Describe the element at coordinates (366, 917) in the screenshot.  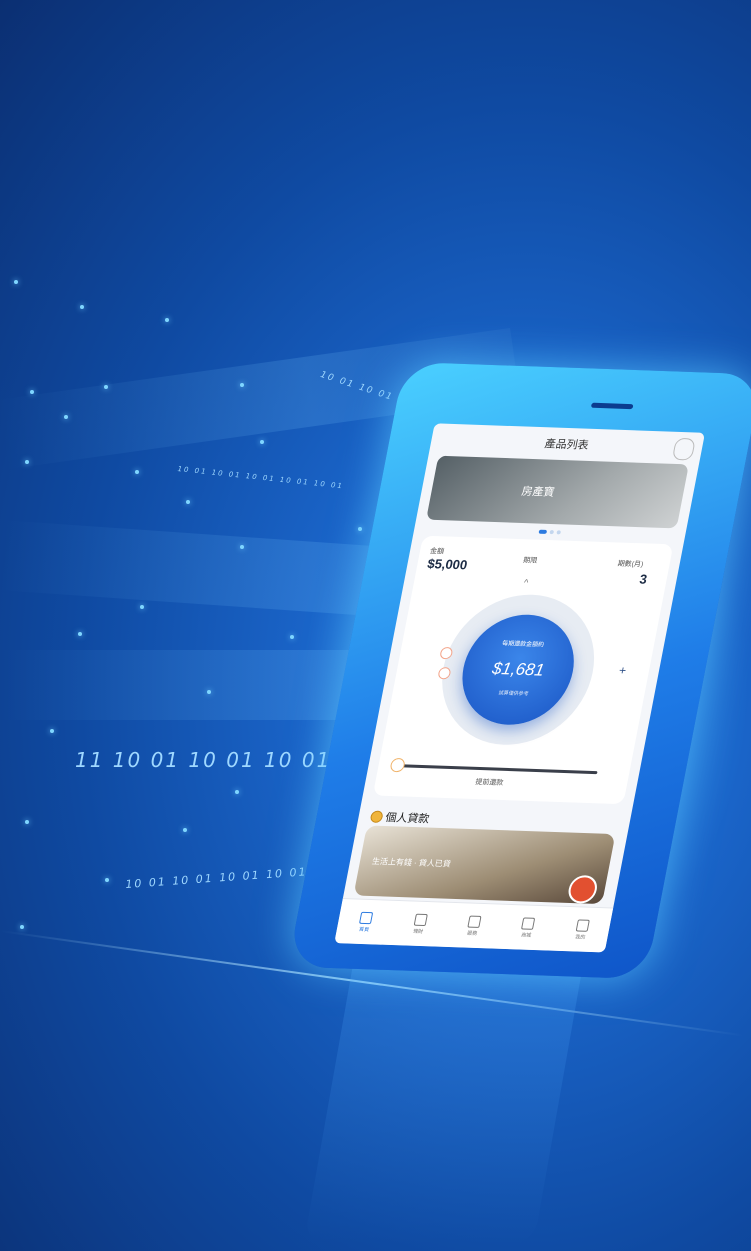
I see `home-icon` at that location.